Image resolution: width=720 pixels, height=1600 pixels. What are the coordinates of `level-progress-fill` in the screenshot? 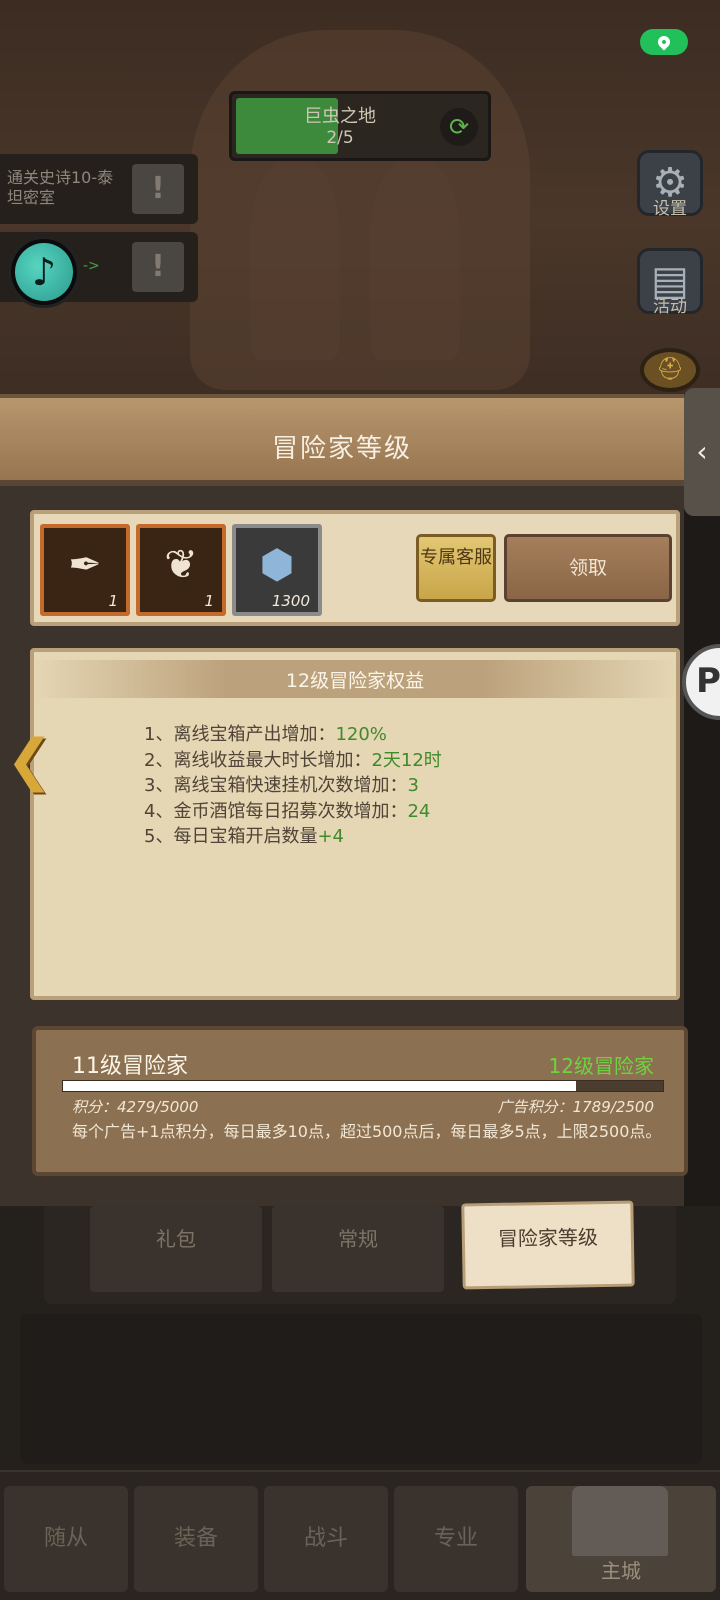 It's located at (319, 1086).